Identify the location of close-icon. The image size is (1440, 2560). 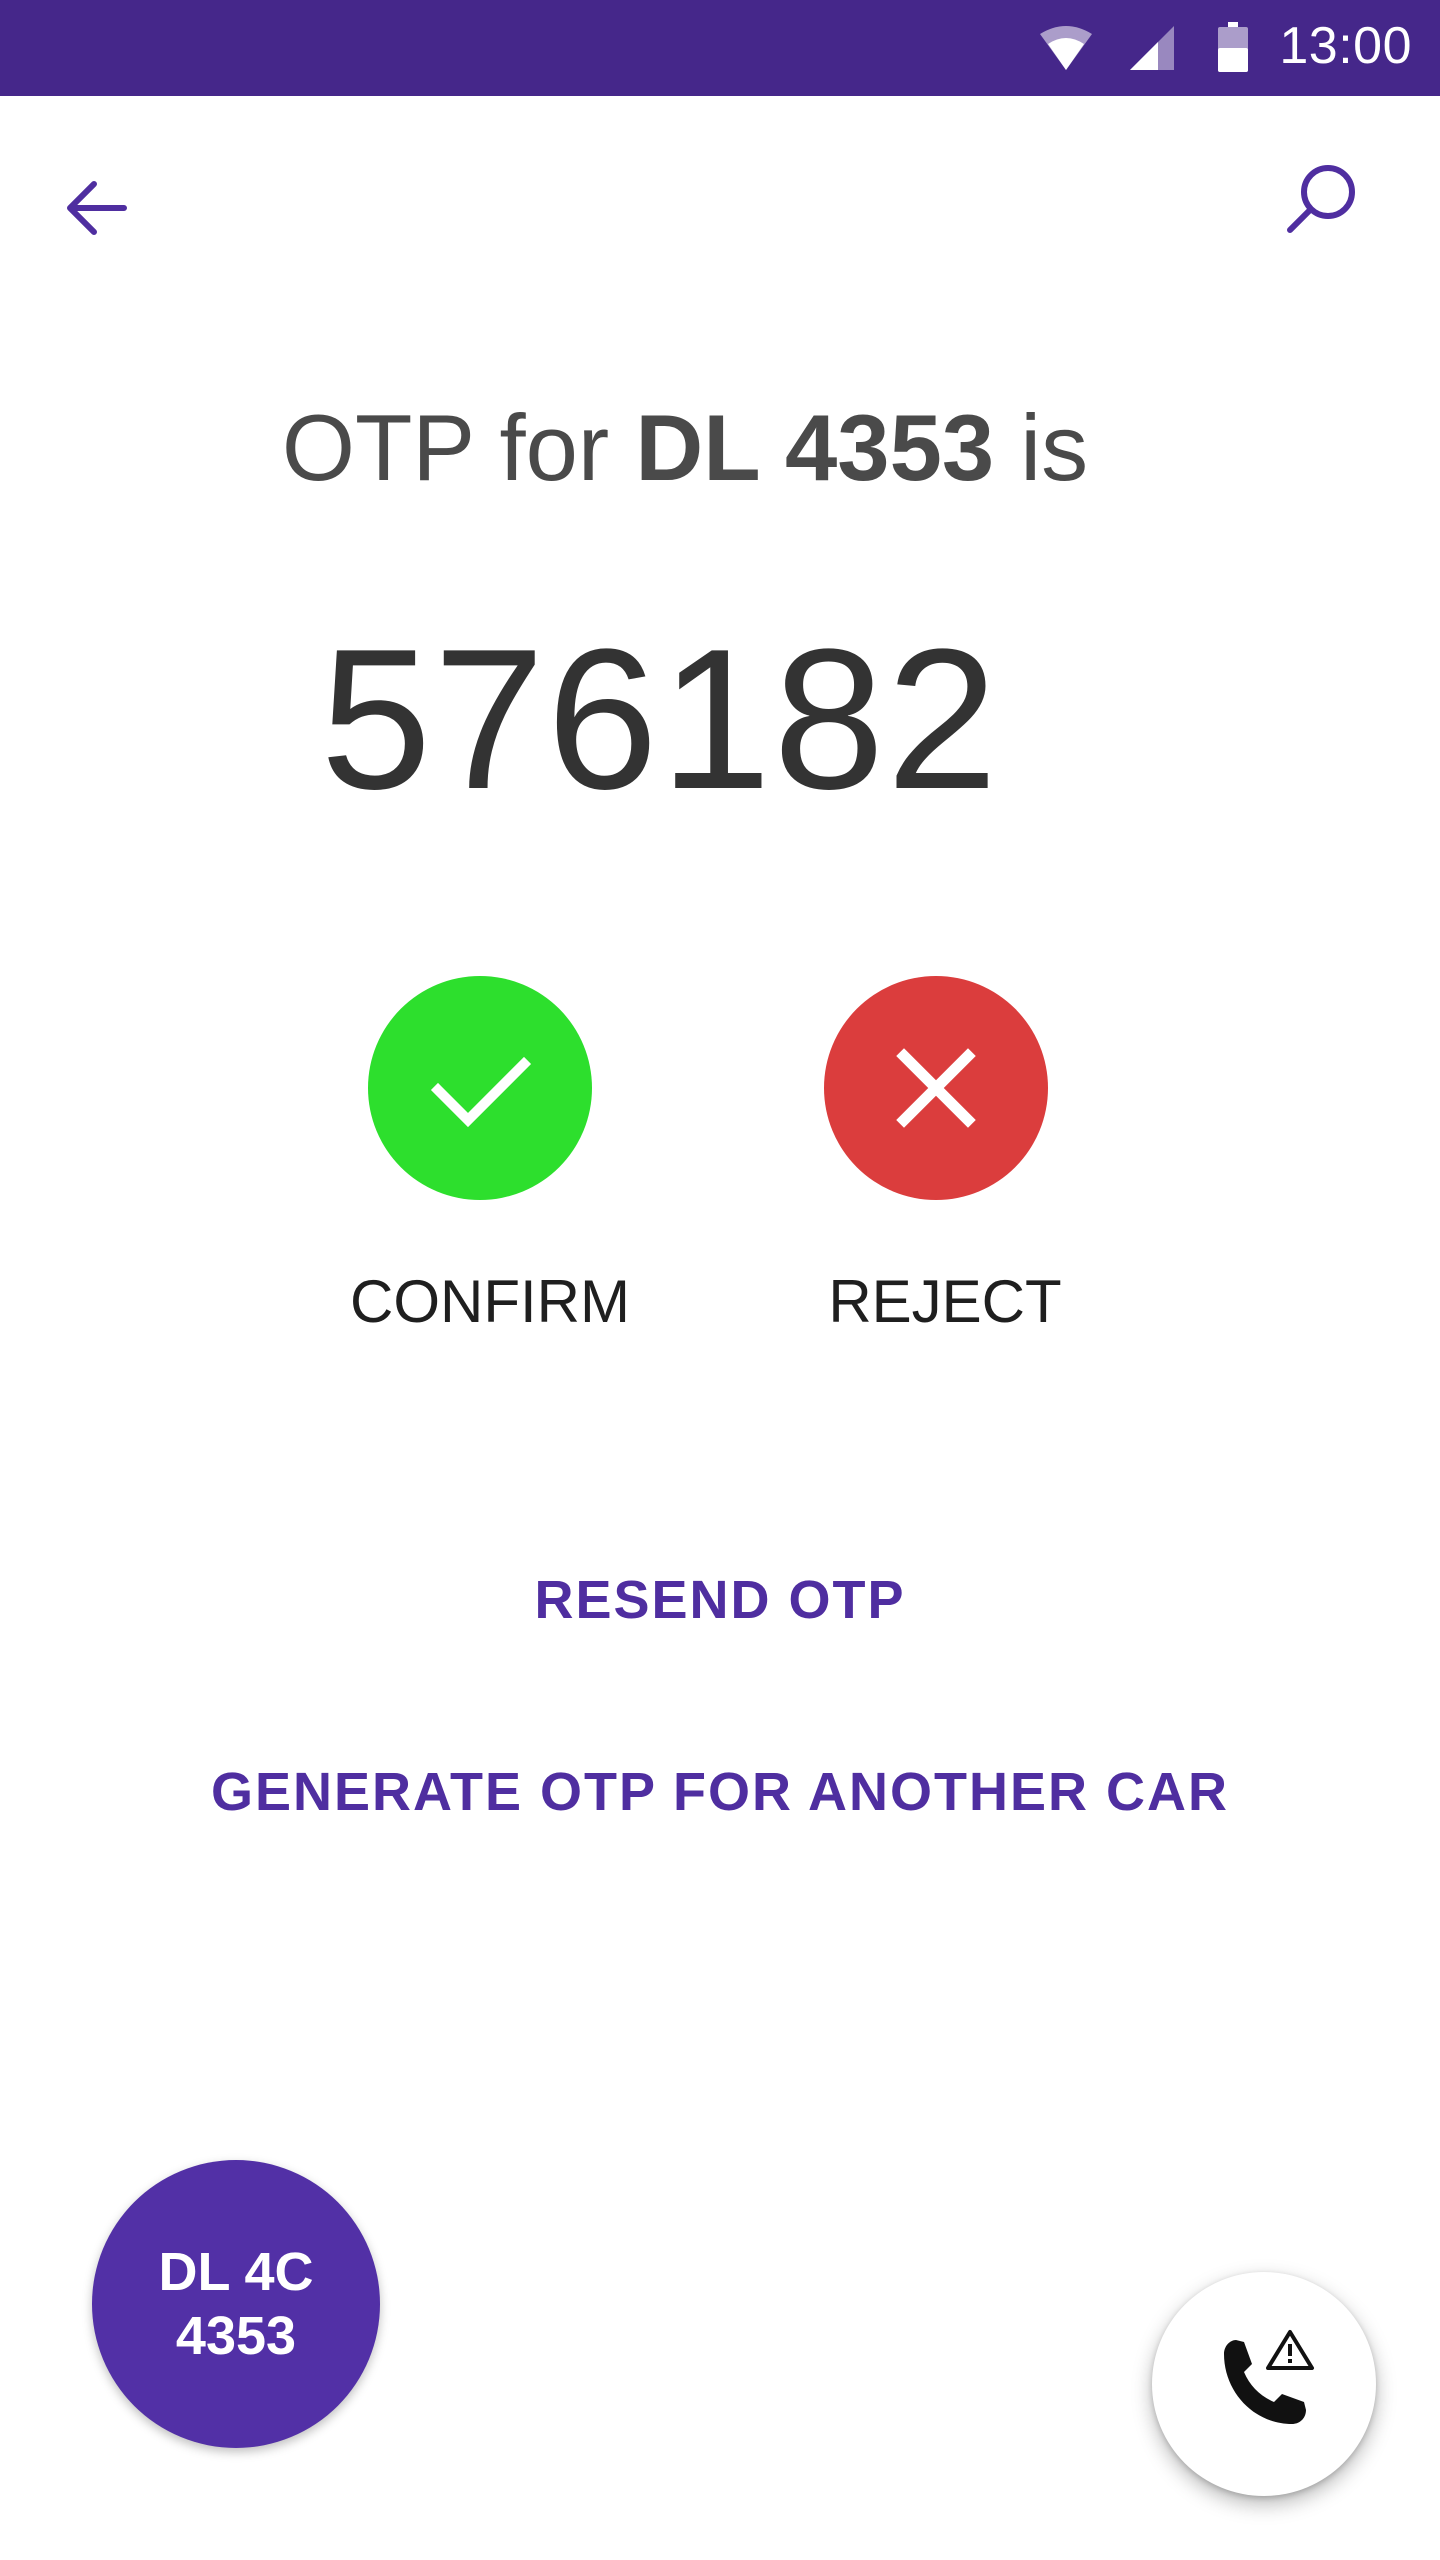
(936, 1088).